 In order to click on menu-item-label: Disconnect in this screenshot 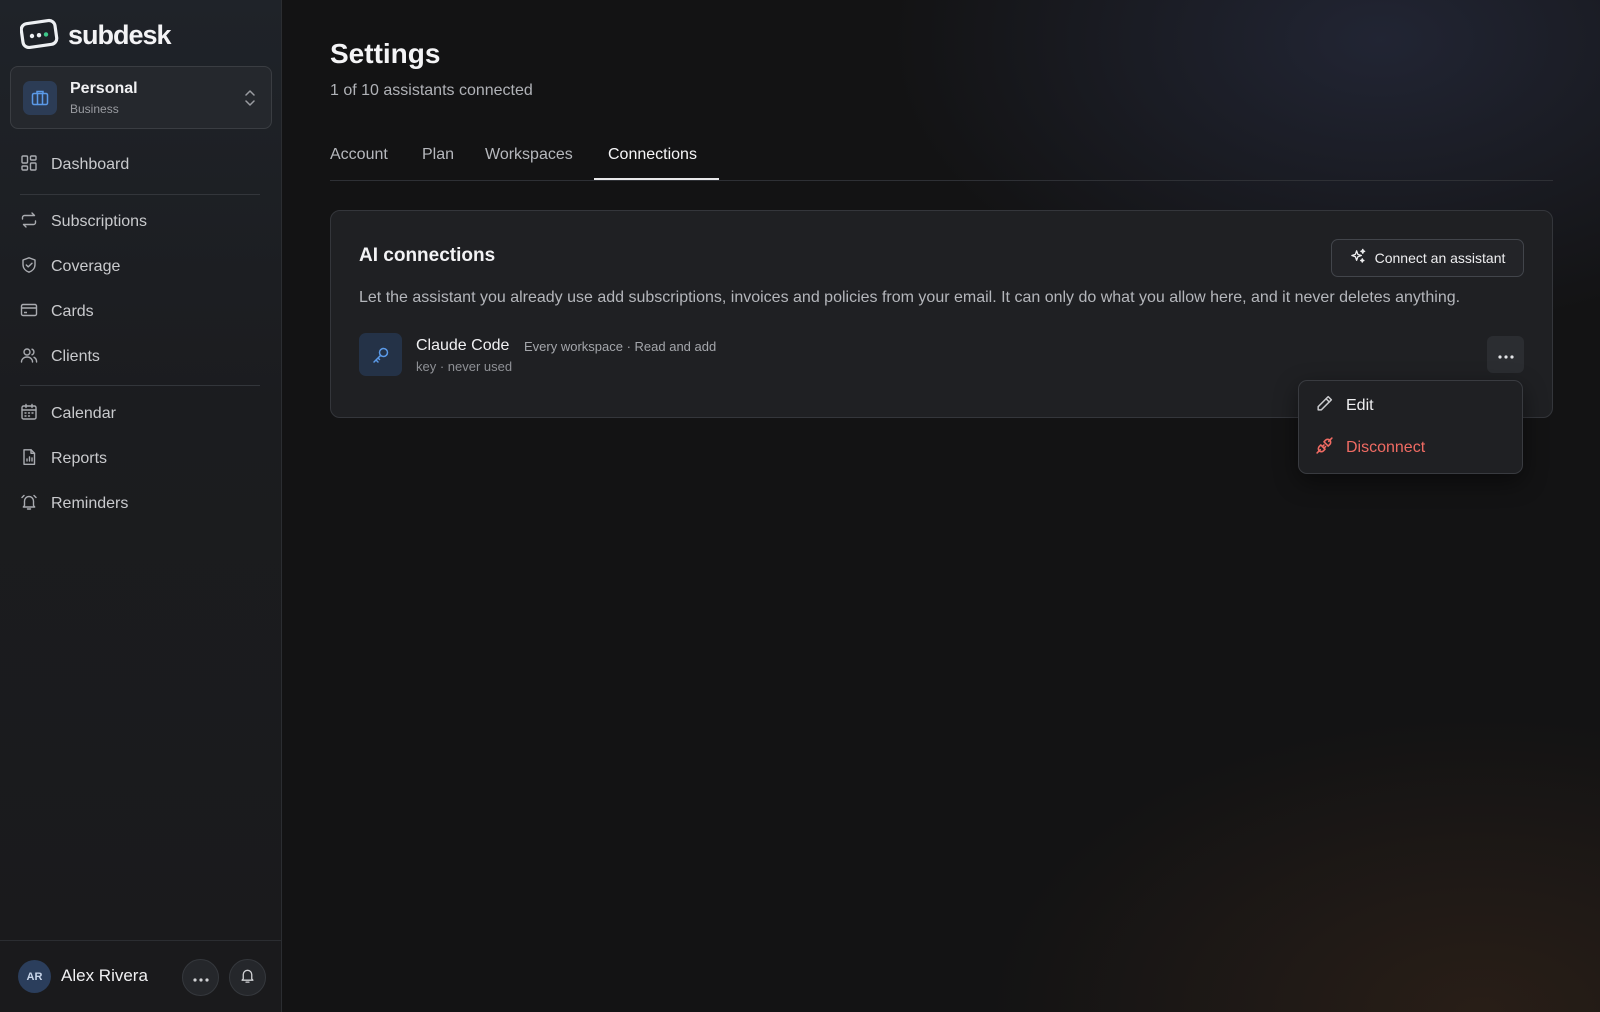, I will do `click(1386, 447)`.